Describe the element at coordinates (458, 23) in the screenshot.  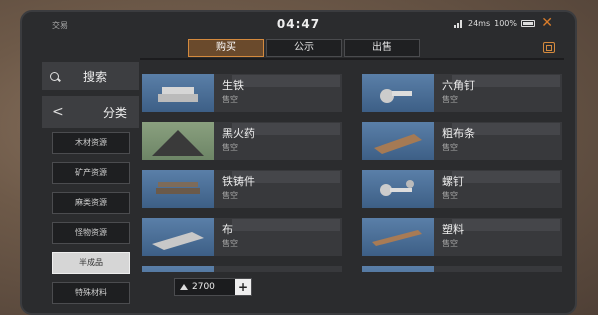
I see `signal-icon` at that location.